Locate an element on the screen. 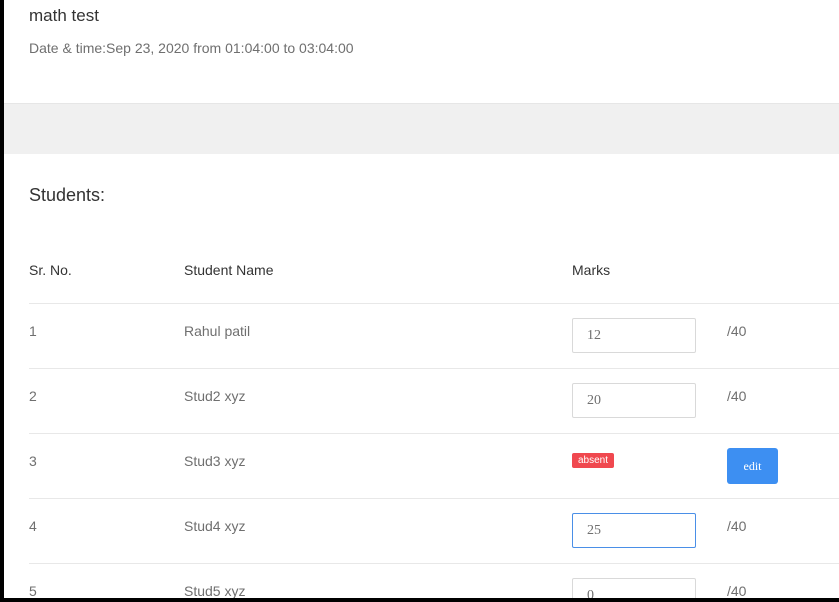  row-srno: 5 is located at coordinates (33, 590).